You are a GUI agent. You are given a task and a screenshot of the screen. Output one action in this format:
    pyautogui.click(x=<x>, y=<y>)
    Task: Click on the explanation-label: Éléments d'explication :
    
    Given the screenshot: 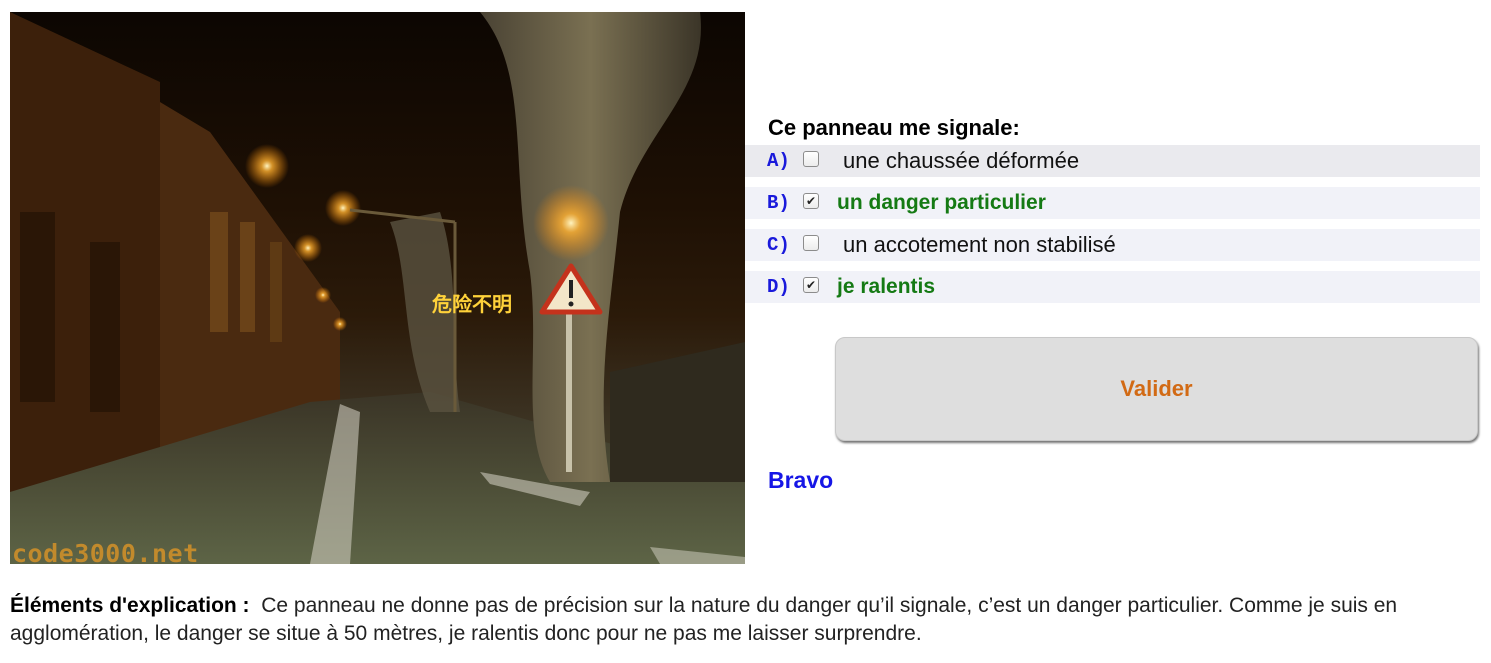 What is the action you would take?
    pyautogui.click(x=130, y=605)
    